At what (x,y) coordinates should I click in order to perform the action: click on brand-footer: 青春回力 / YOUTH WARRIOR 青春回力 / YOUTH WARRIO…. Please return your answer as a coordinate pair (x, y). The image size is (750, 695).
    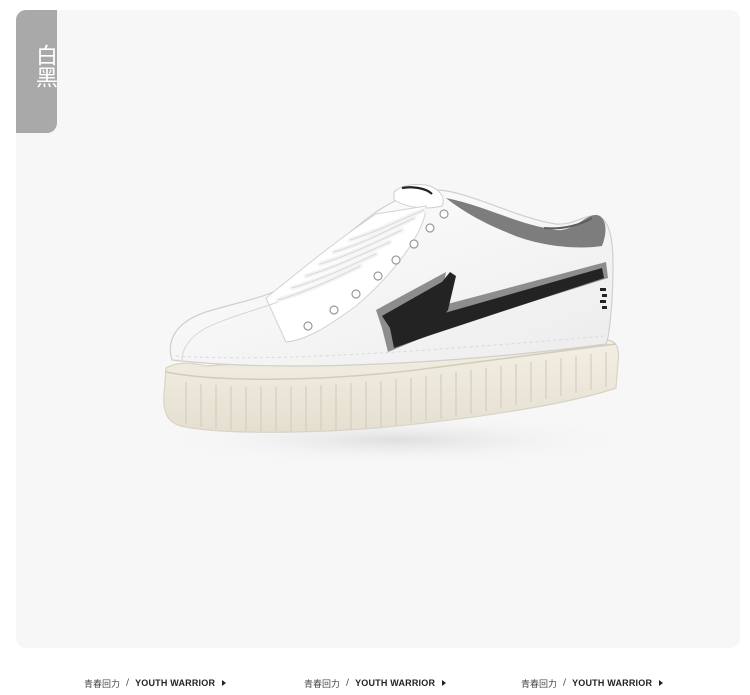
    Looking at the image, I should click on (375, 671).